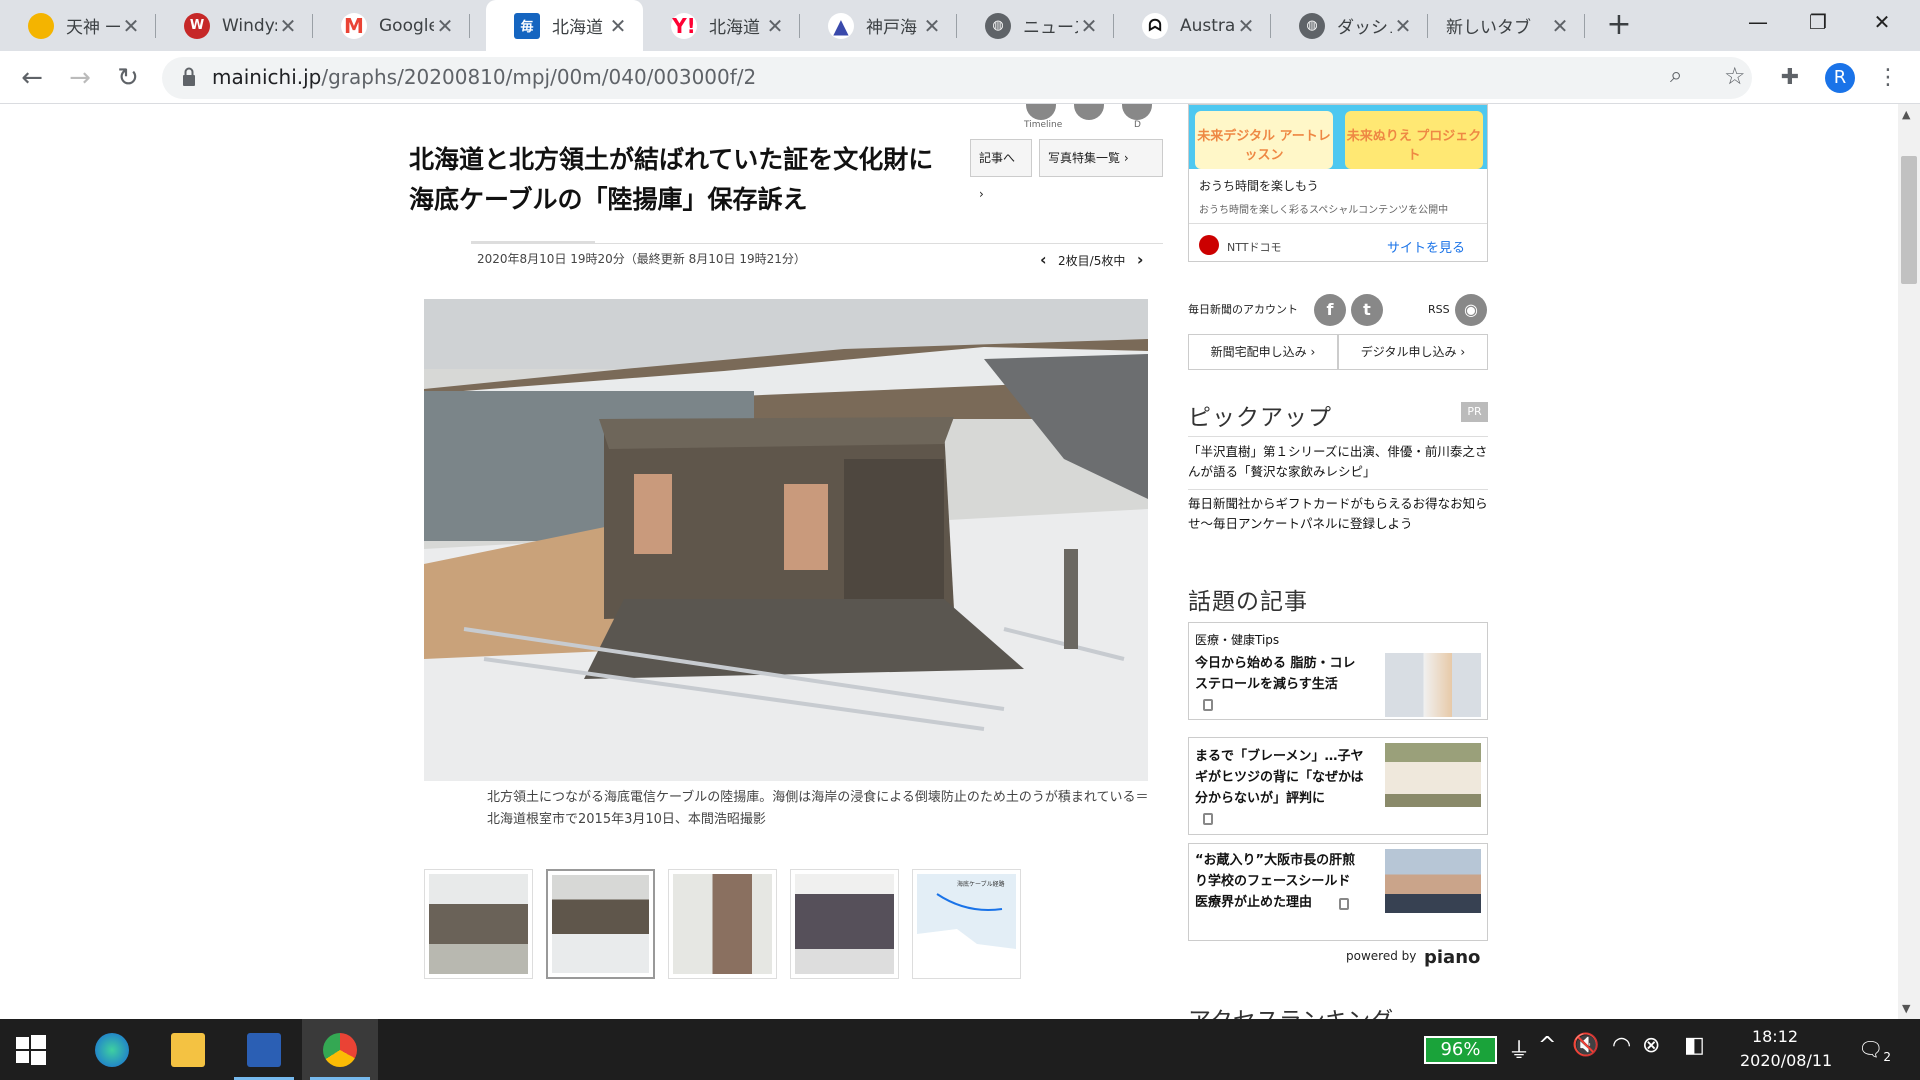 The image size is (1920, 1080). I want to click on account-label: 毎日新聞のアカウント, so click(1243, 309).